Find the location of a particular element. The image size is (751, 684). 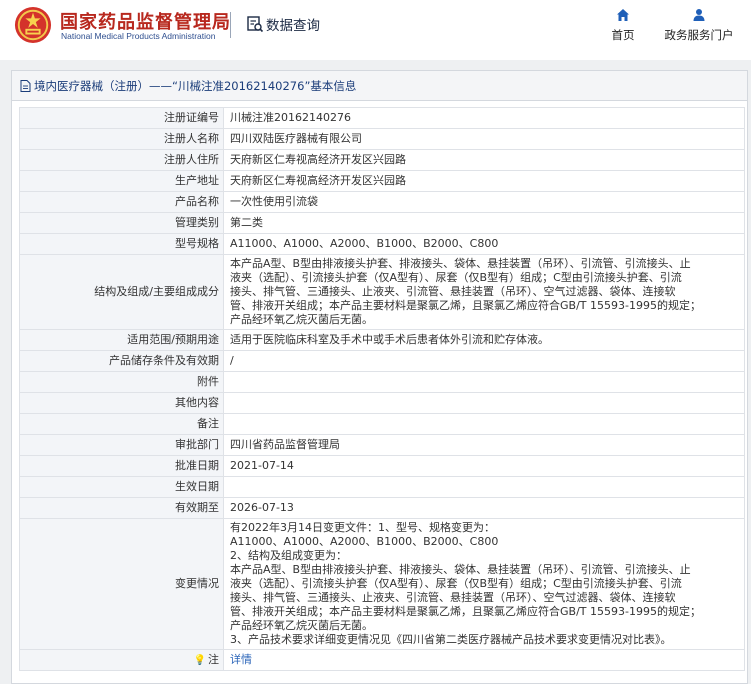

table-row: 注册人住所 天府新区仁寿视高经济开发区兴园路 is located at coordinates (382, 160).